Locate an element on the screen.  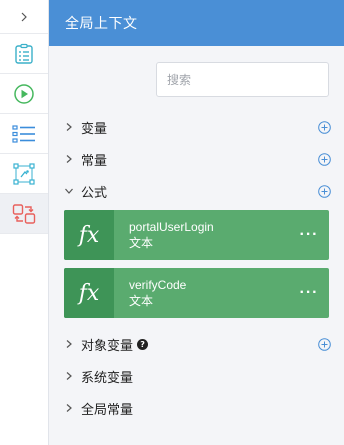
add-formula-icon is located at coordinates (324, 191).